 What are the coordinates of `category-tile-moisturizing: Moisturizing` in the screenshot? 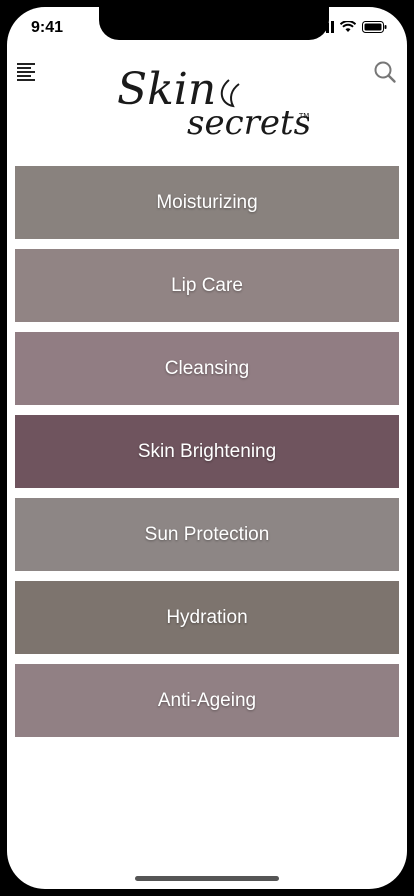 It's located at (207, 202).